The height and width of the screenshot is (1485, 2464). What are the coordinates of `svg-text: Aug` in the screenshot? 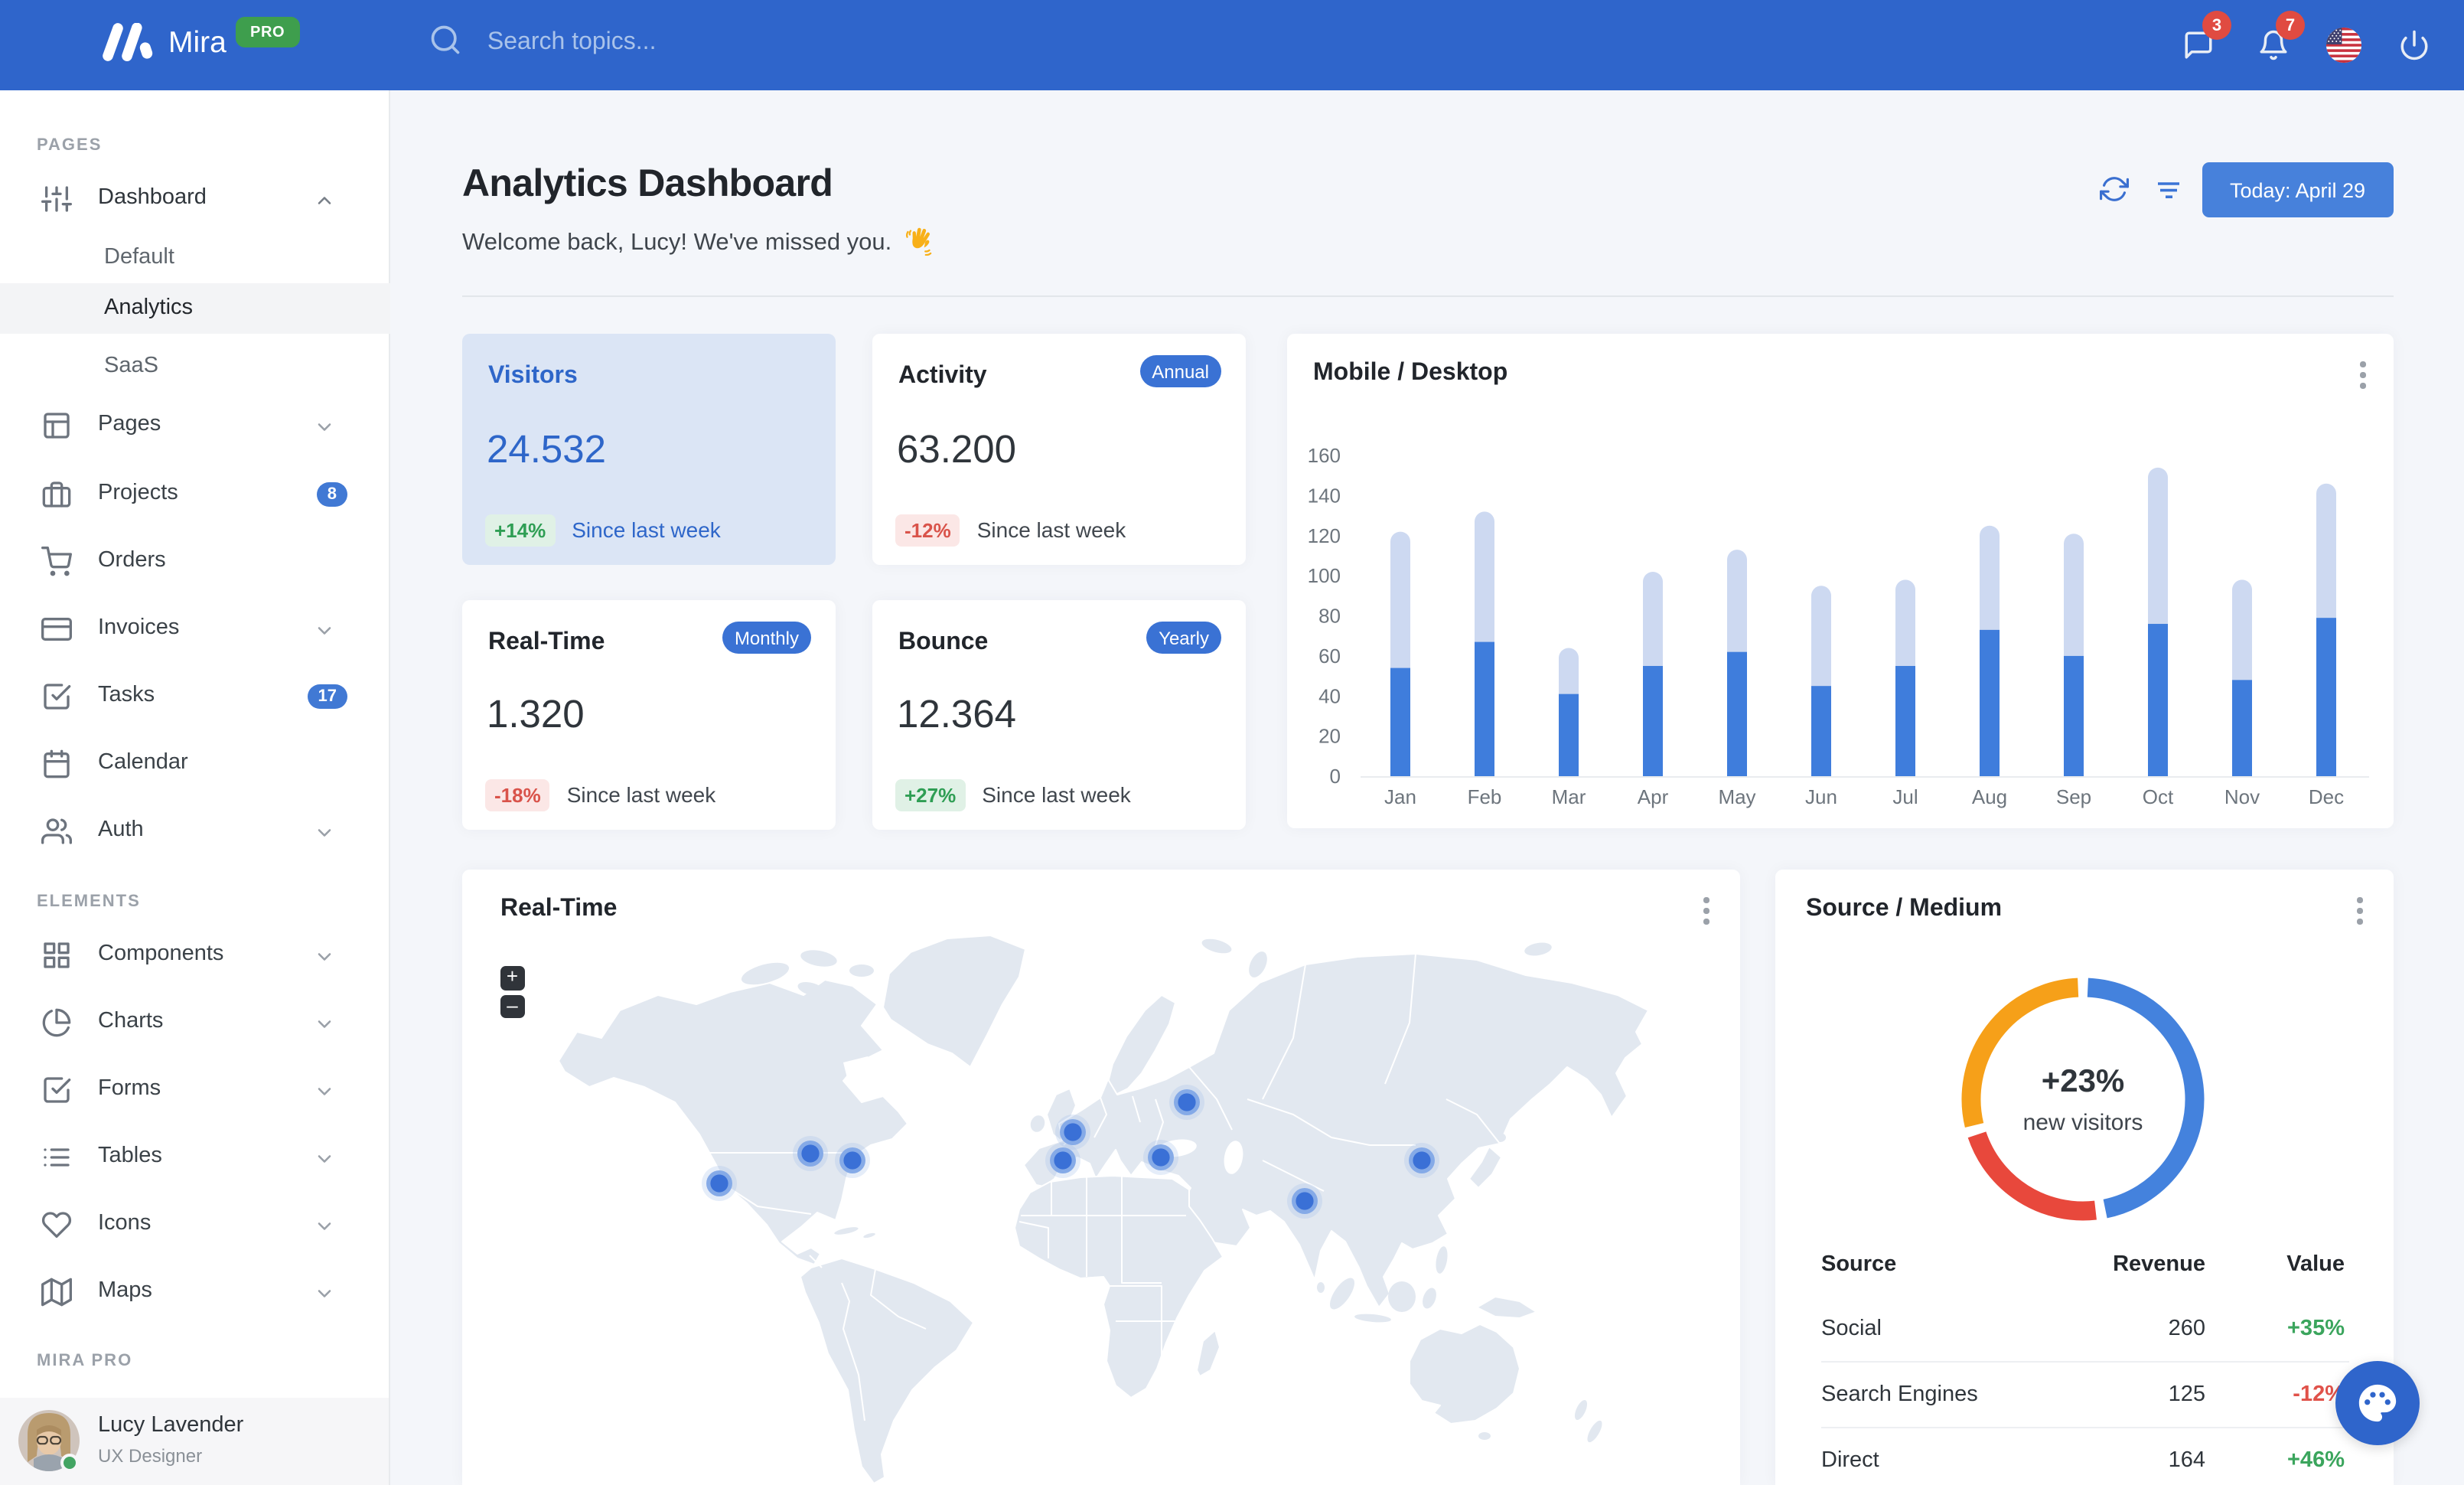 It's located at (1990, 796).